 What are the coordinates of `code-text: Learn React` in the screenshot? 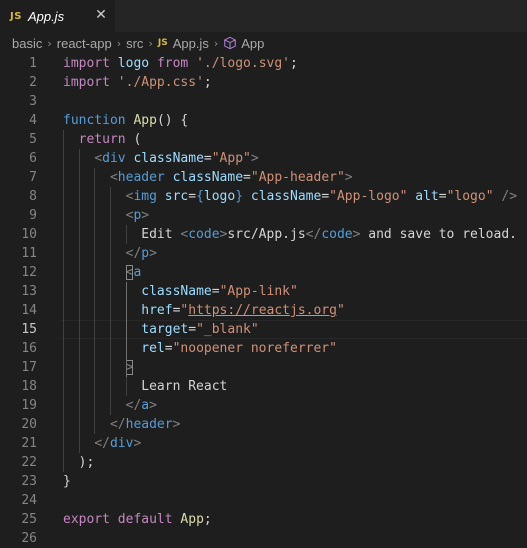 It's located at (145, 386).